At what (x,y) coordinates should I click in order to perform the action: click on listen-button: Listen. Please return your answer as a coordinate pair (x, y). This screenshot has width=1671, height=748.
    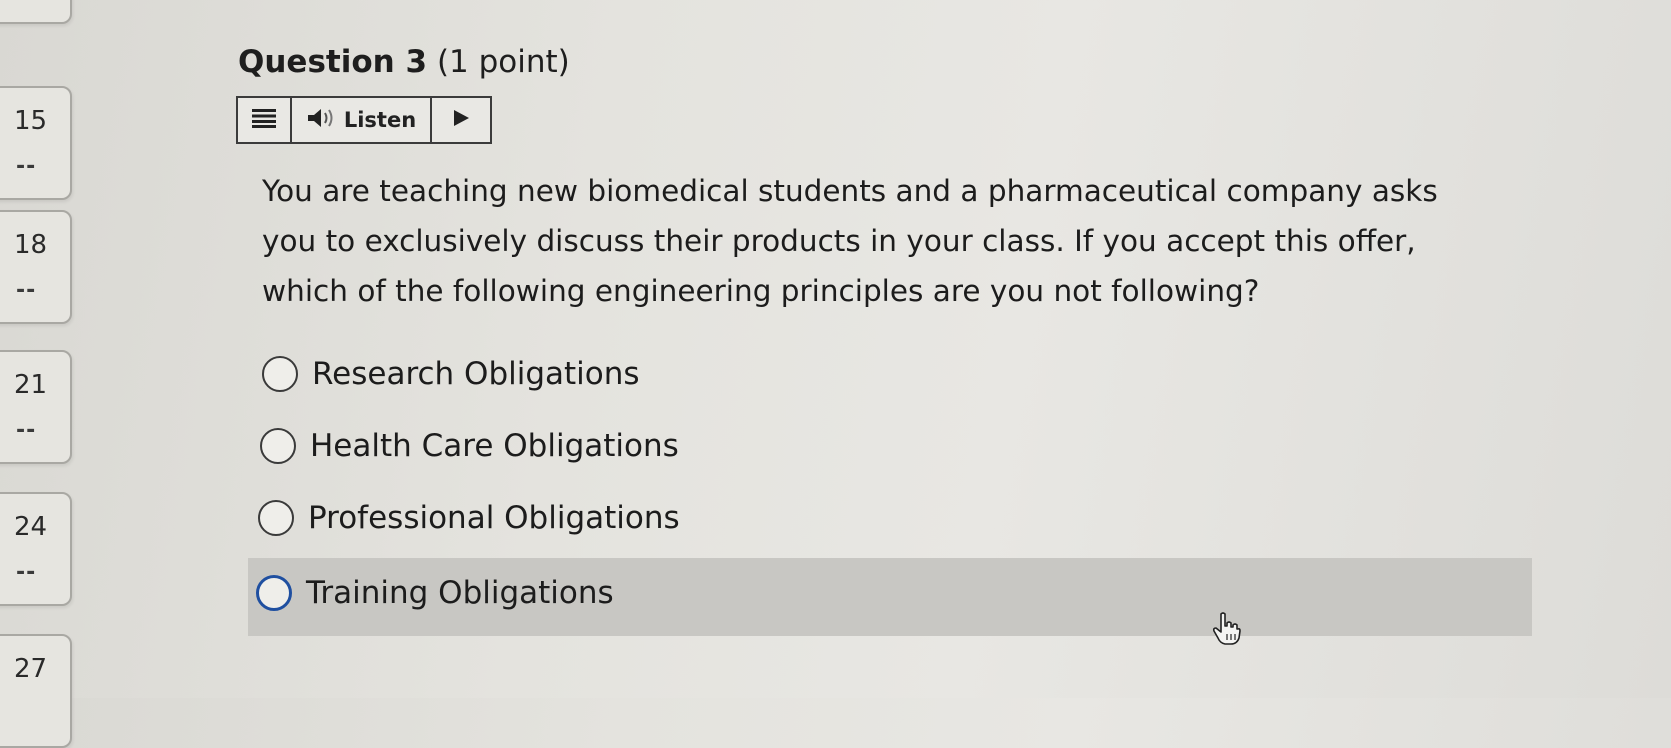
    Looking at the image, I should click on (362, 120).